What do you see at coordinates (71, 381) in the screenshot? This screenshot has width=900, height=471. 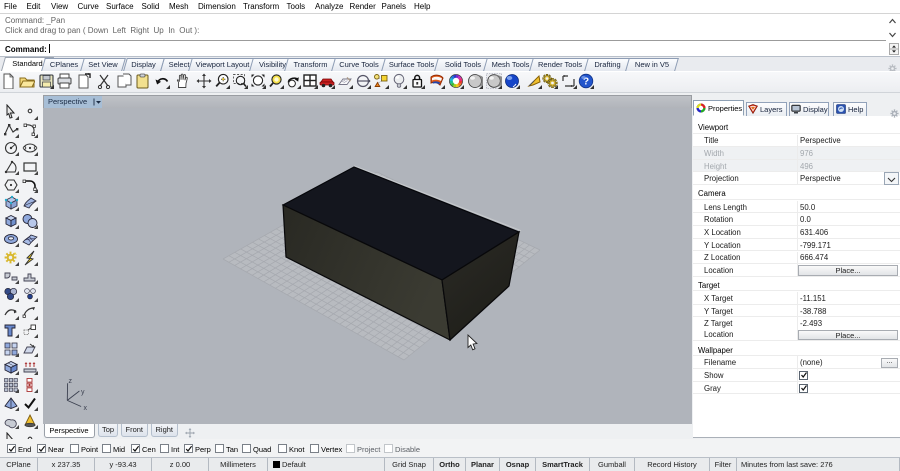 I see `svg-text: z` at bounding box center [71, 381].